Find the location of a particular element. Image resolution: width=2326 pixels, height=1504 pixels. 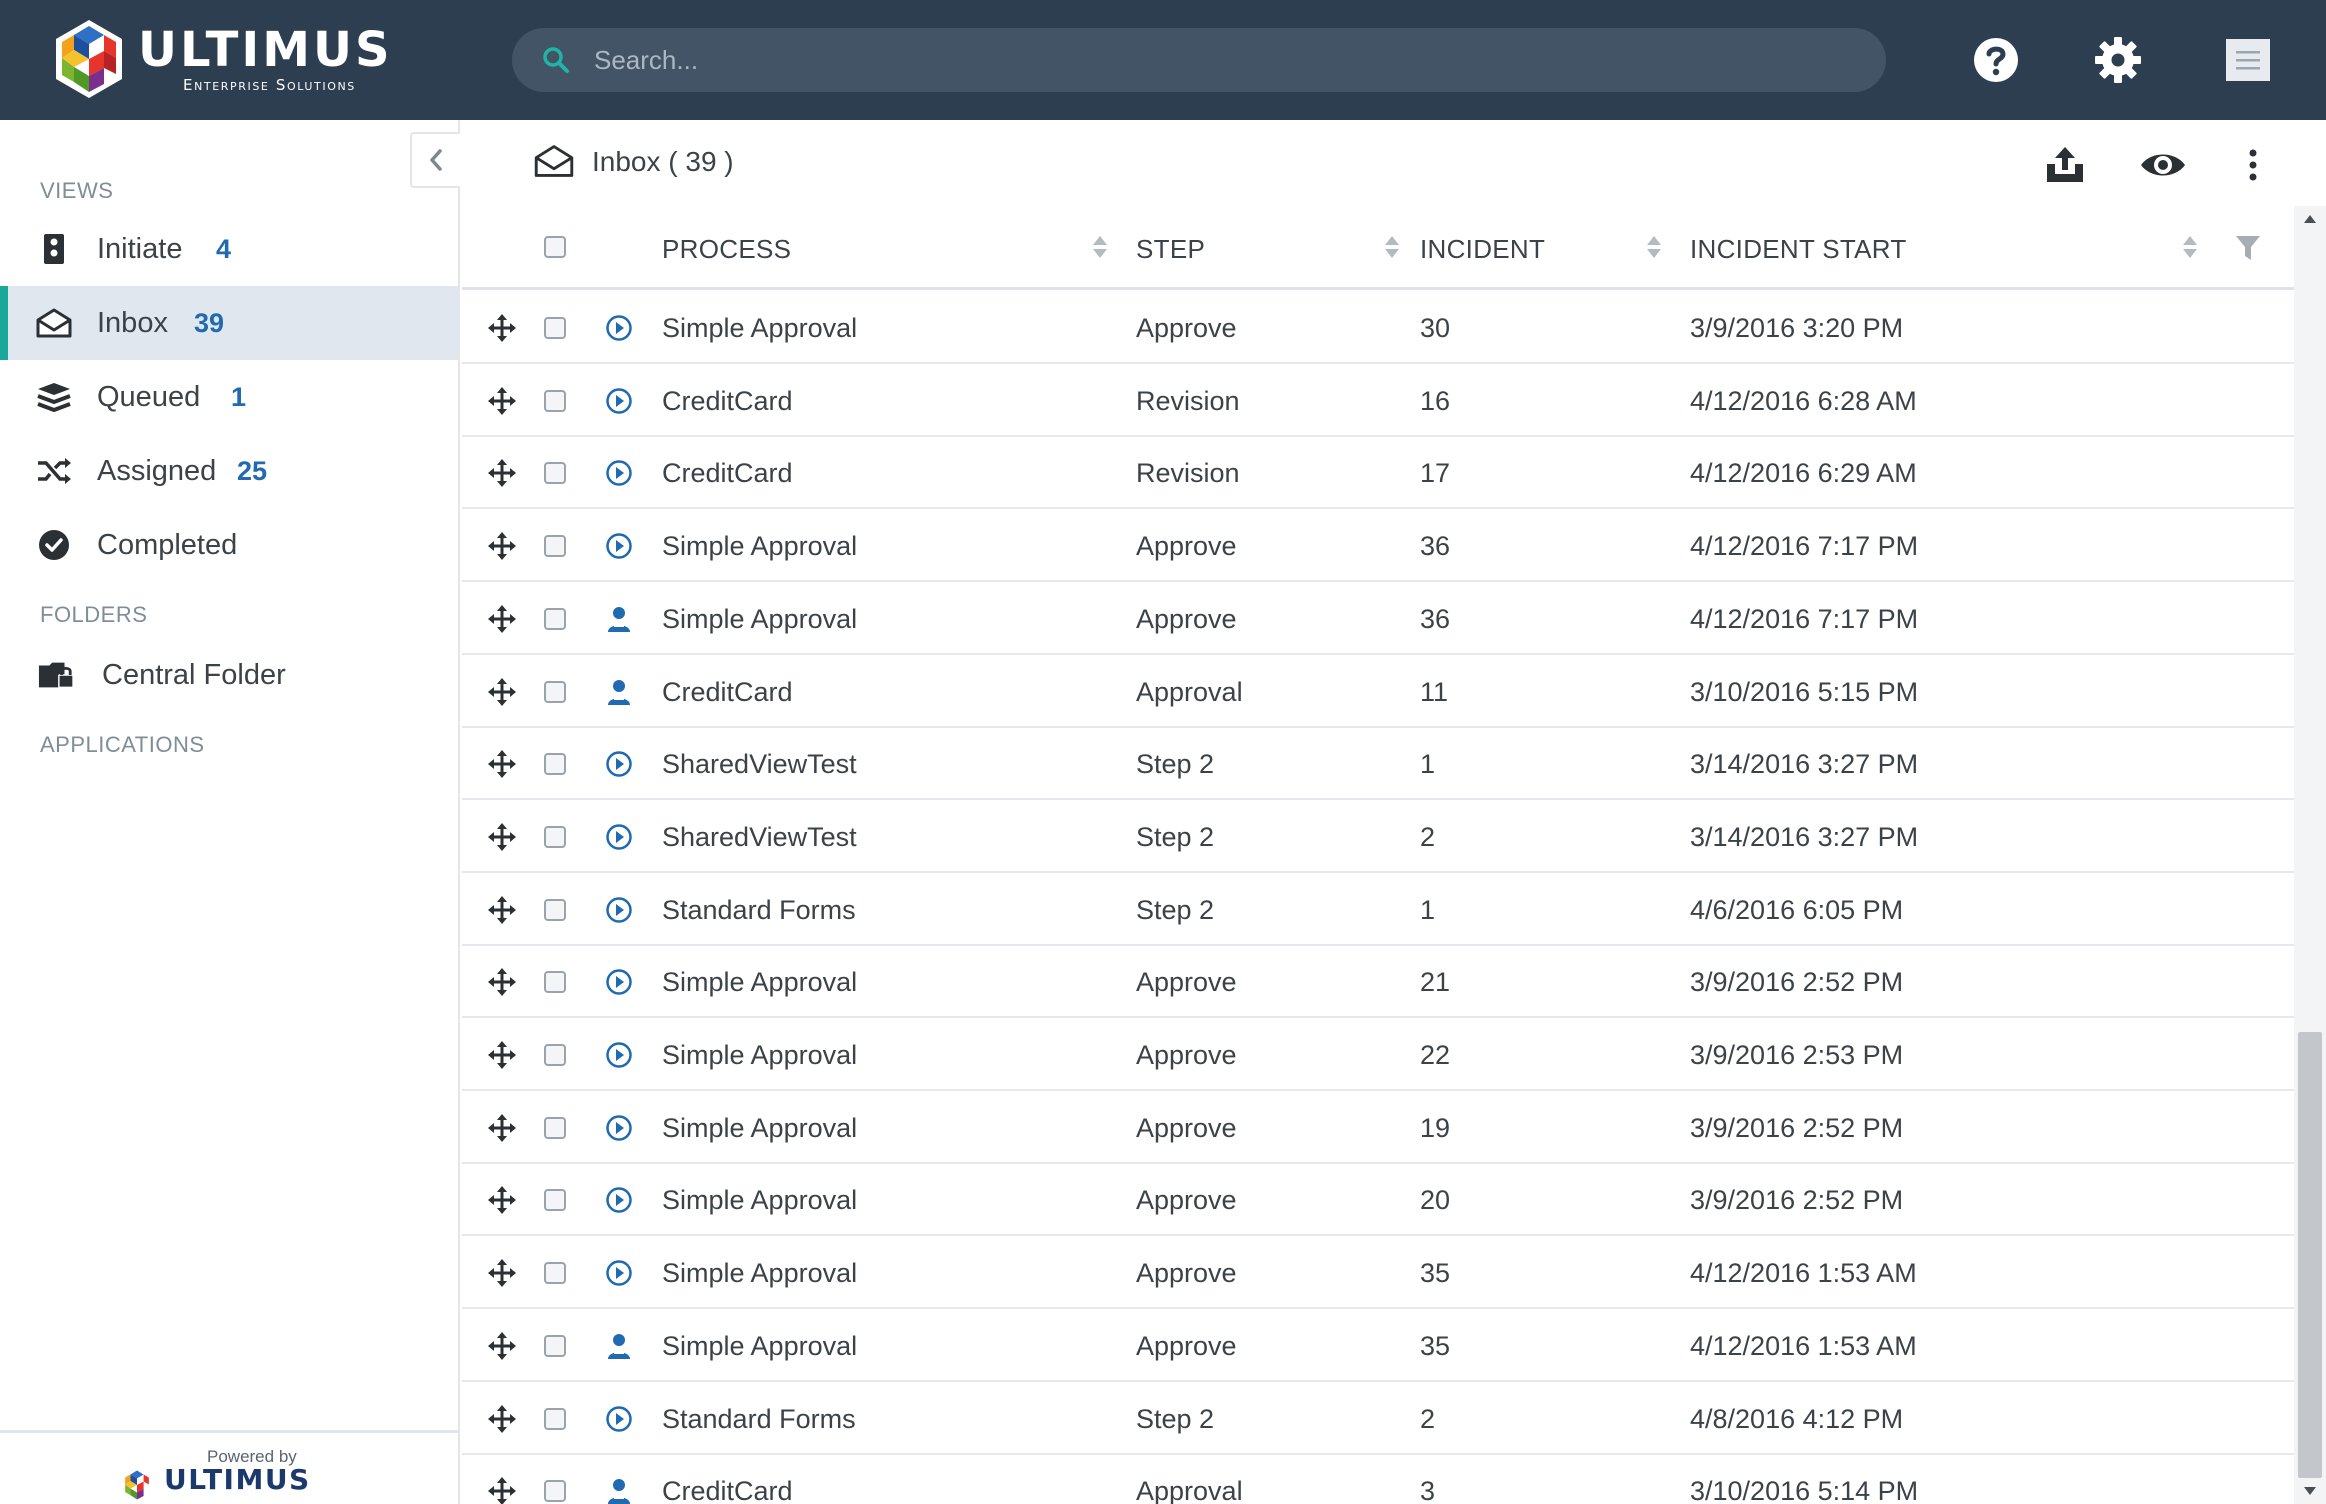

table-row: Standard Forms Step 2 1 4/6/2016 6:05 PM is located at coordinates (1378, 910).